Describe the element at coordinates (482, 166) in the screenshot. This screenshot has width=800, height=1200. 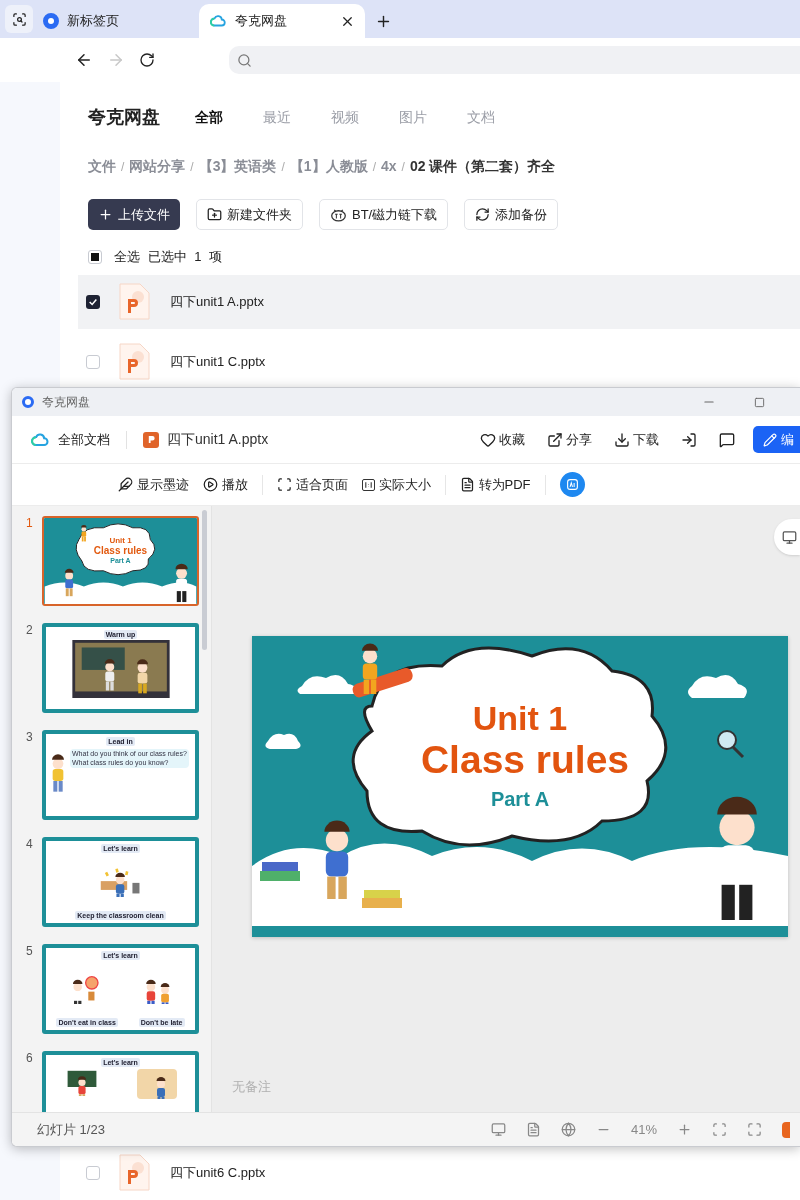
I see `breadcrumb-current: 02 课件（第二套）齐全` at that location.